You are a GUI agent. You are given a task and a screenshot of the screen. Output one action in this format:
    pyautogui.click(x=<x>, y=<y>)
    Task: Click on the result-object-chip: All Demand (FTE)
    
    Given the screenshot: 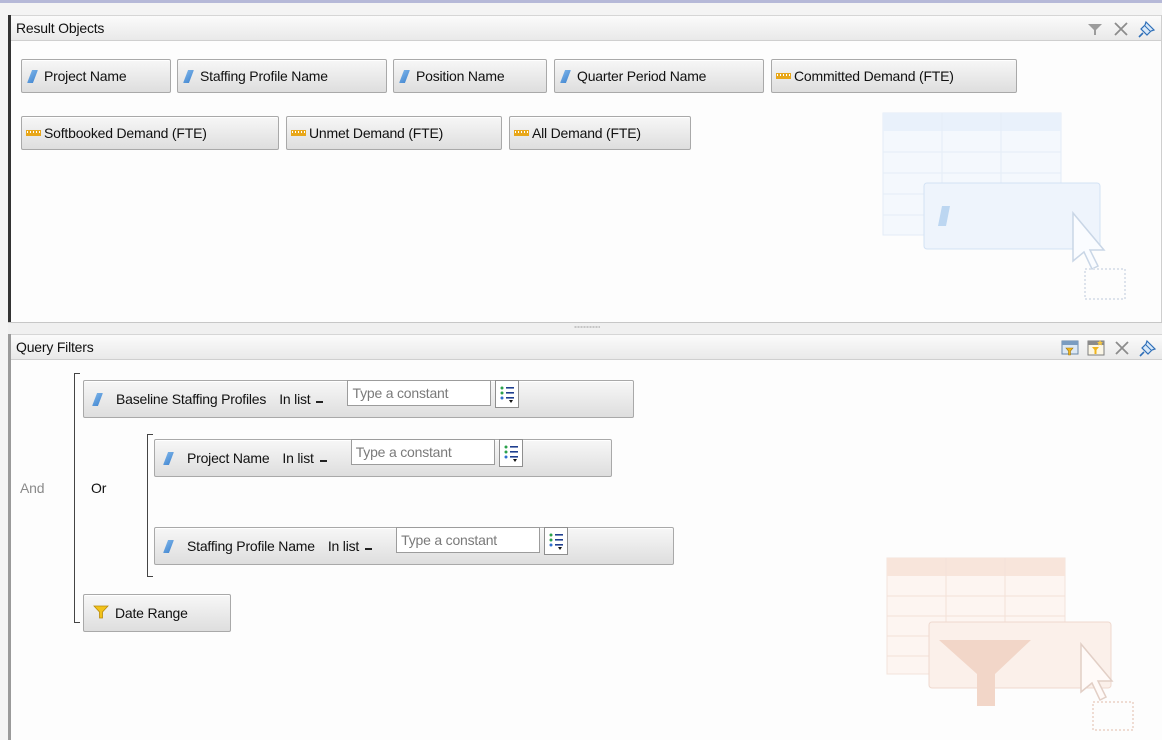 What is the action you would take?
    pyautogui.click(x=600, y=133)
    